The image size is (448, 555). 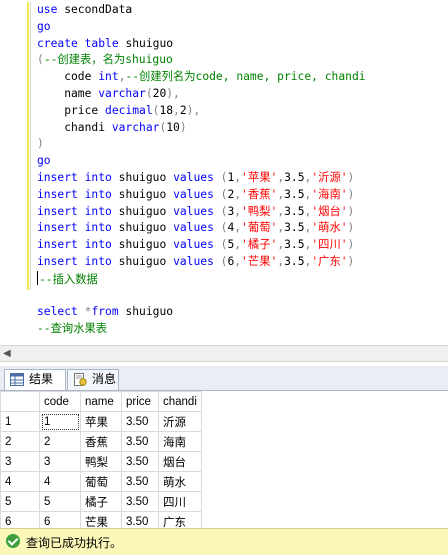 I want to click on cell-name: 苹果, so click(x=101, y=421).